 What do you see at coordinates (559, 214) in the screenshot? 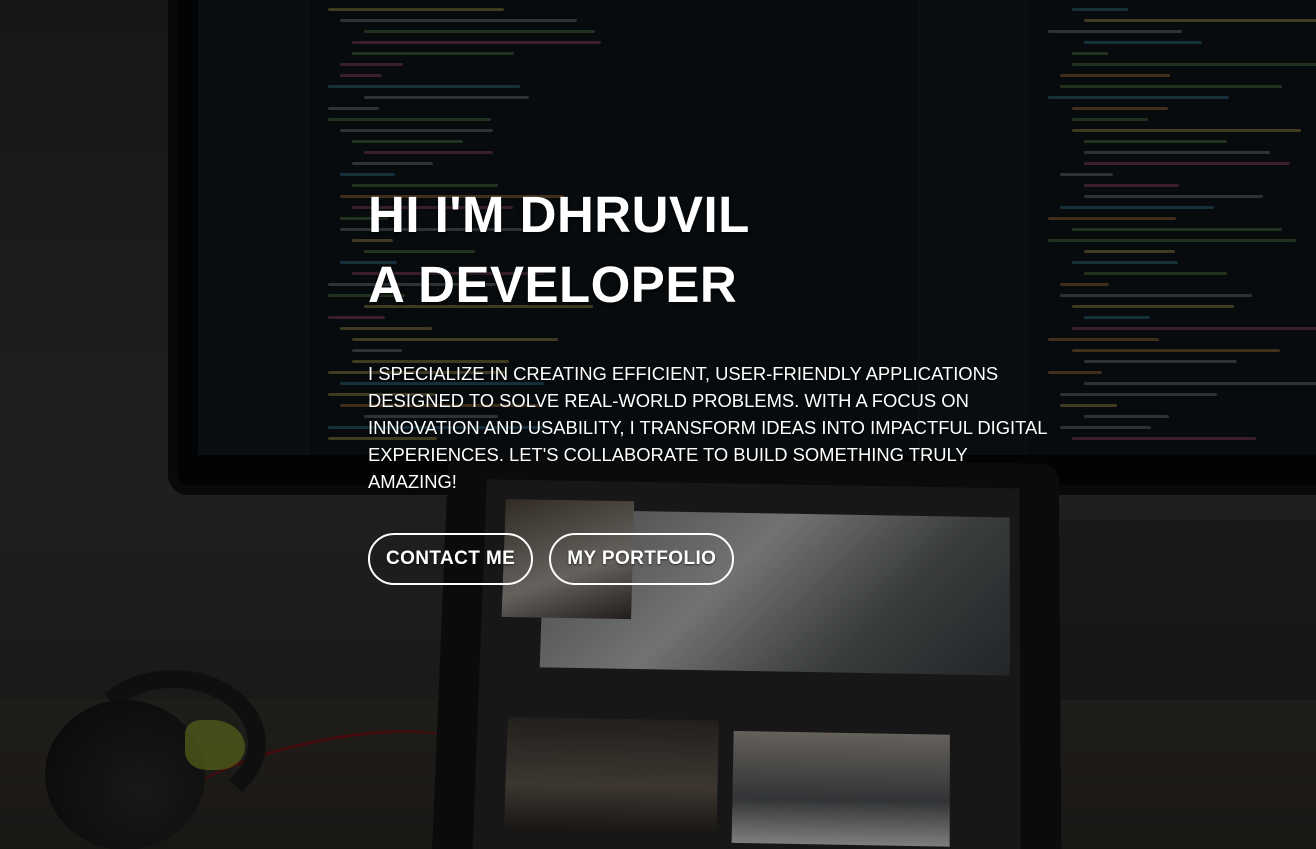
I see `hero-title-line-1: HI I'M DHRUVIL` at bounding box center [559, 214].